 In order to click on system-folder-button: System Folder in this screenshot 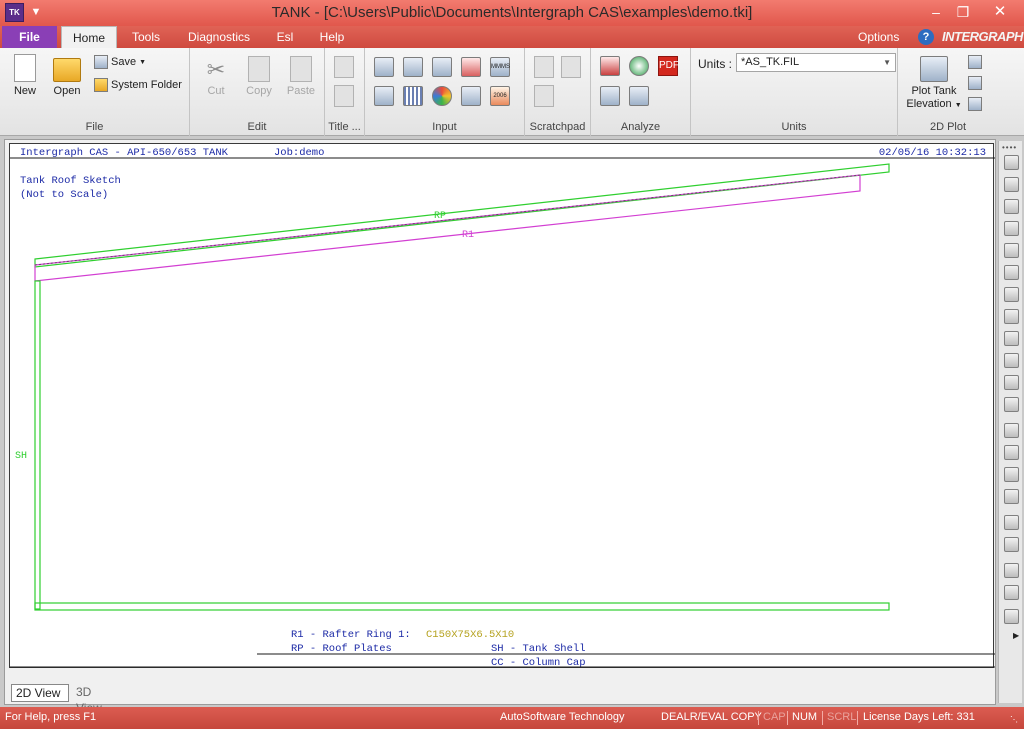, I will do `click(138, 85)`.